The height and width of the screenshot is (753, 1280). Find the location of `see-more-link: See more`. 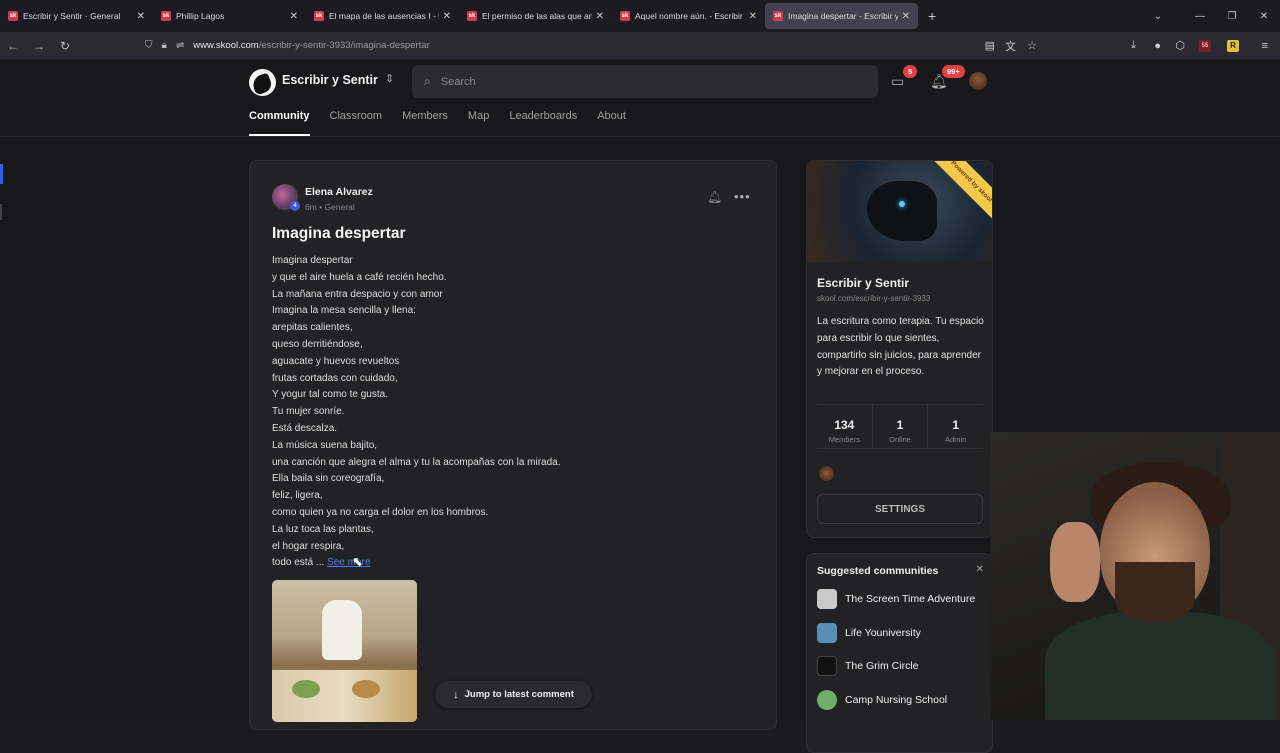

see-more-link: See more is located at coordinates (348, 562).